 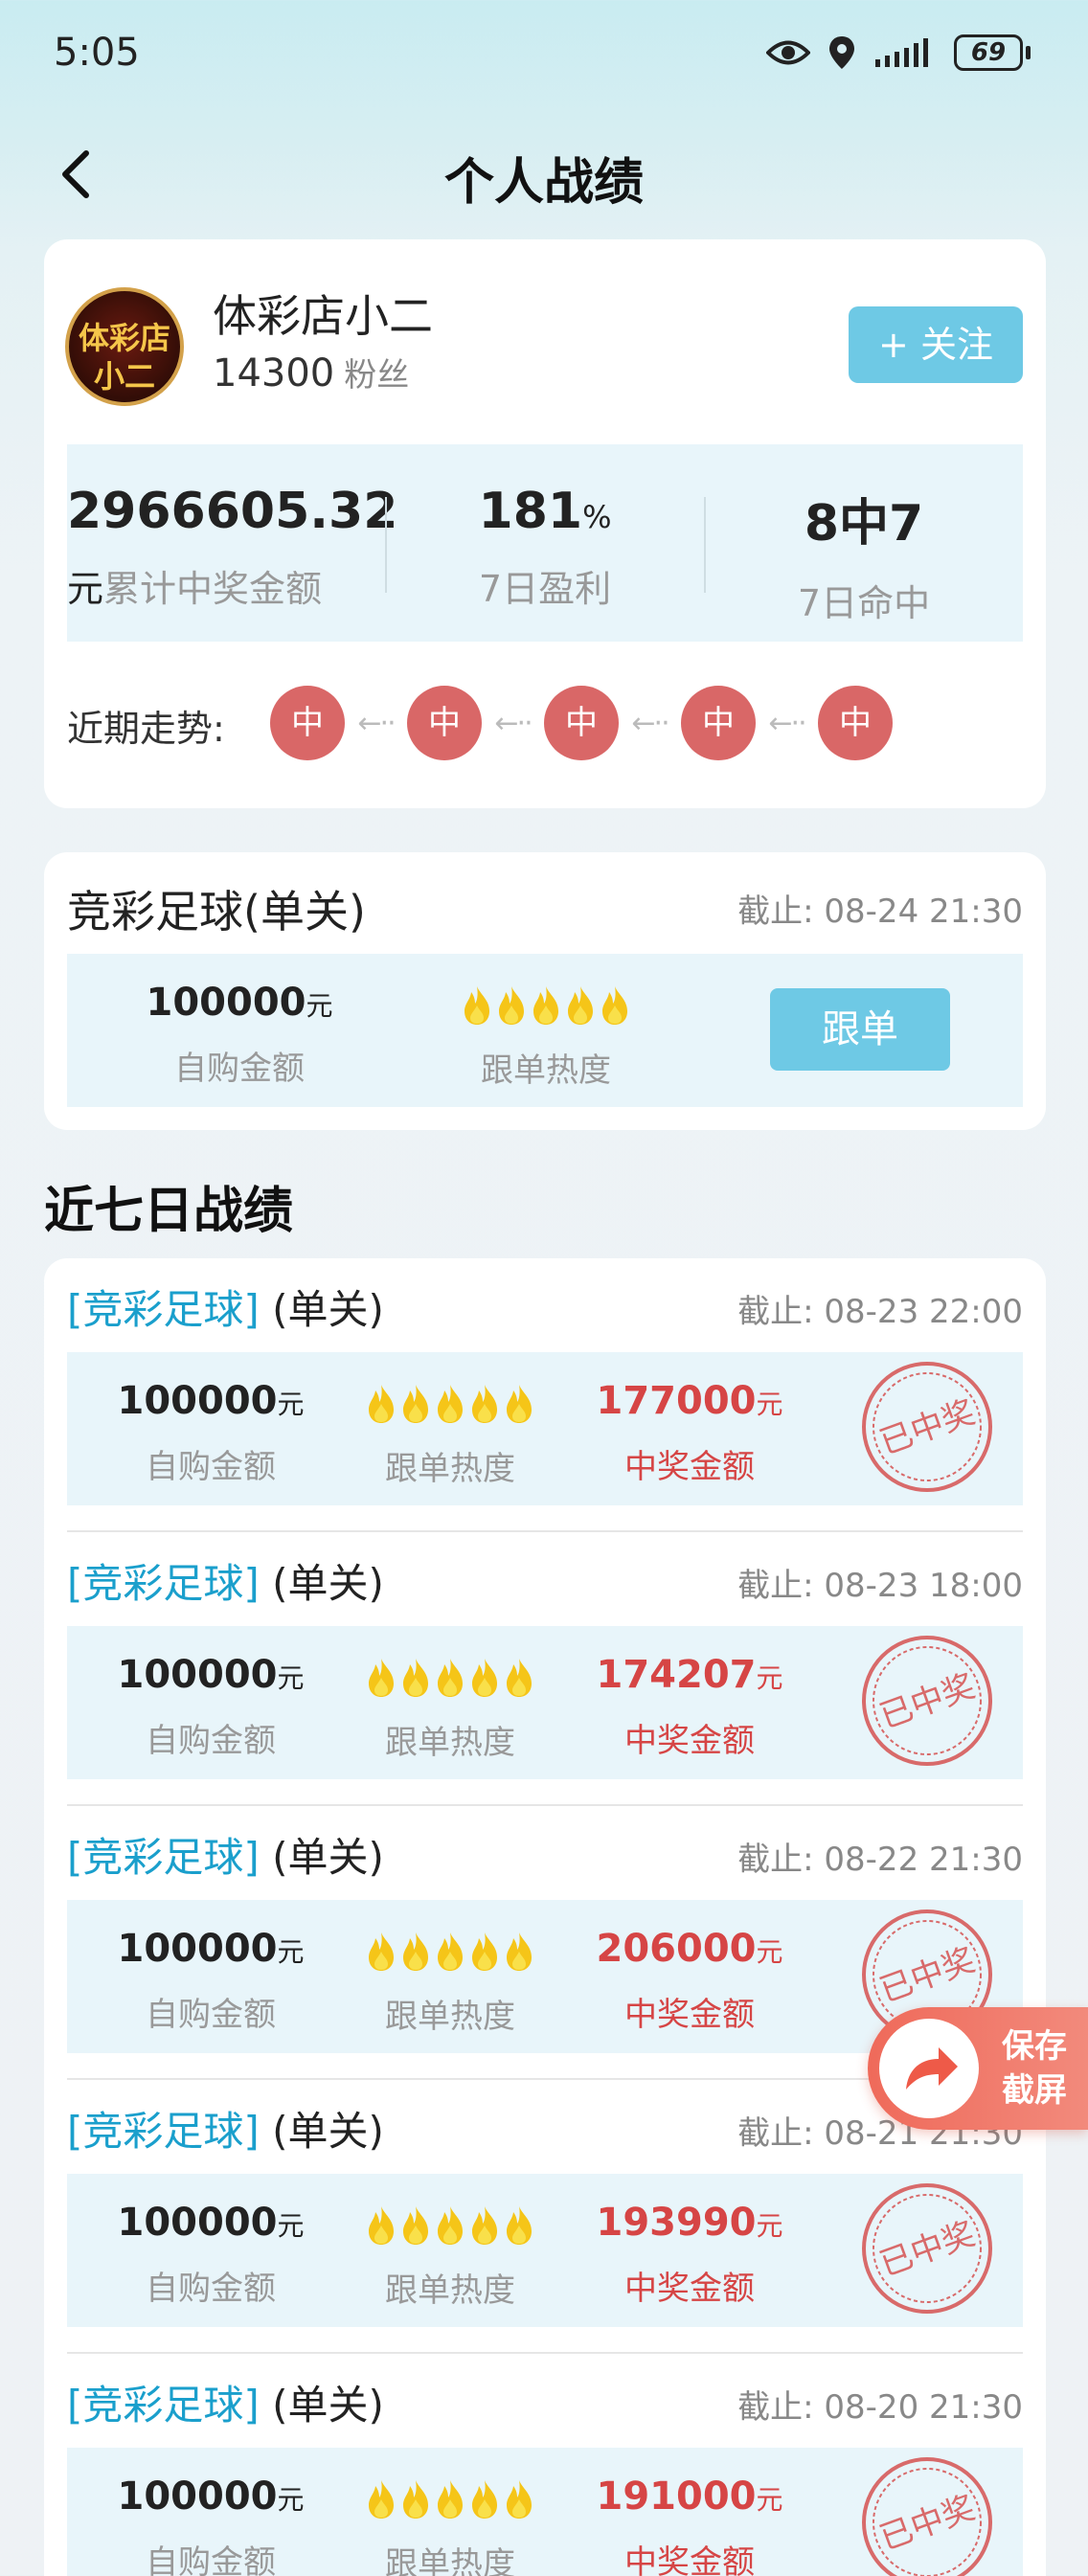 I want to click on battery-level: 69, so click(x=988, y=52).